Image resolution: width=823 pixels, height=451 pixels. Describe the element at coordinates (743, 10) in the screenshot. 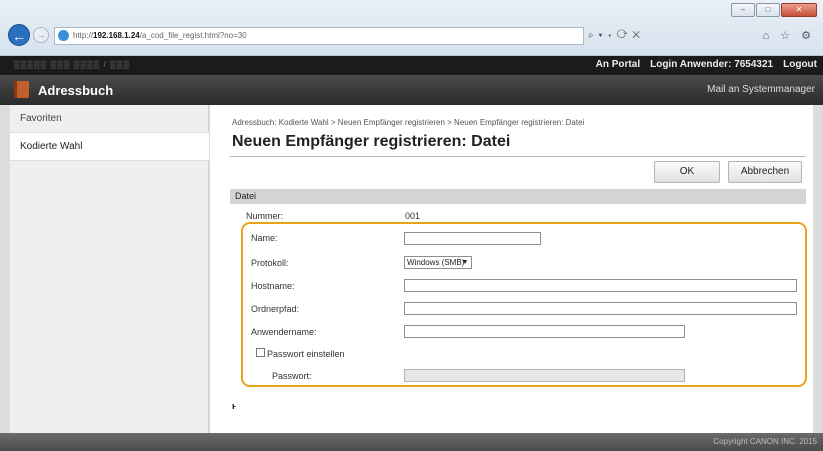

I see `minimize-button: –` at that location.